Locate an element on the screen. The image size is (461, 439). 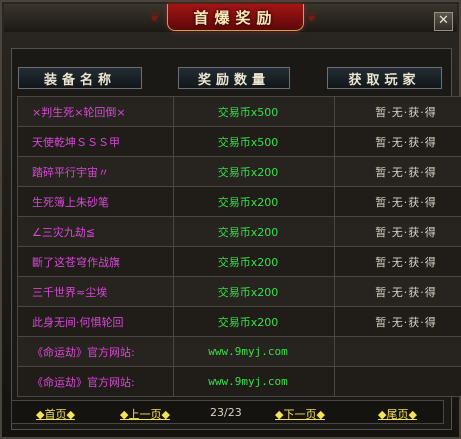
header-reward-amount: 奖励数量 is located at coordinates (234, 78).